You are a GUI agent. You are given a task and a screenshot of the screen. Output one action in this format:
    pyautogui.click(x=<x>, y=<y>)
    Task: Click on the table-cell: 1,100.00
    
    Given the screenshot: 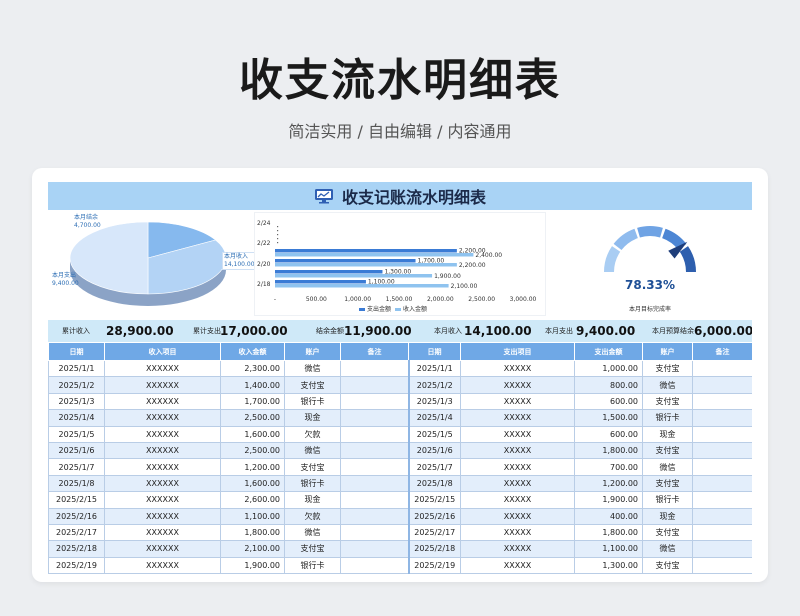 What is the action you would take?
    pyautogui.click(x=252, y=516)
    